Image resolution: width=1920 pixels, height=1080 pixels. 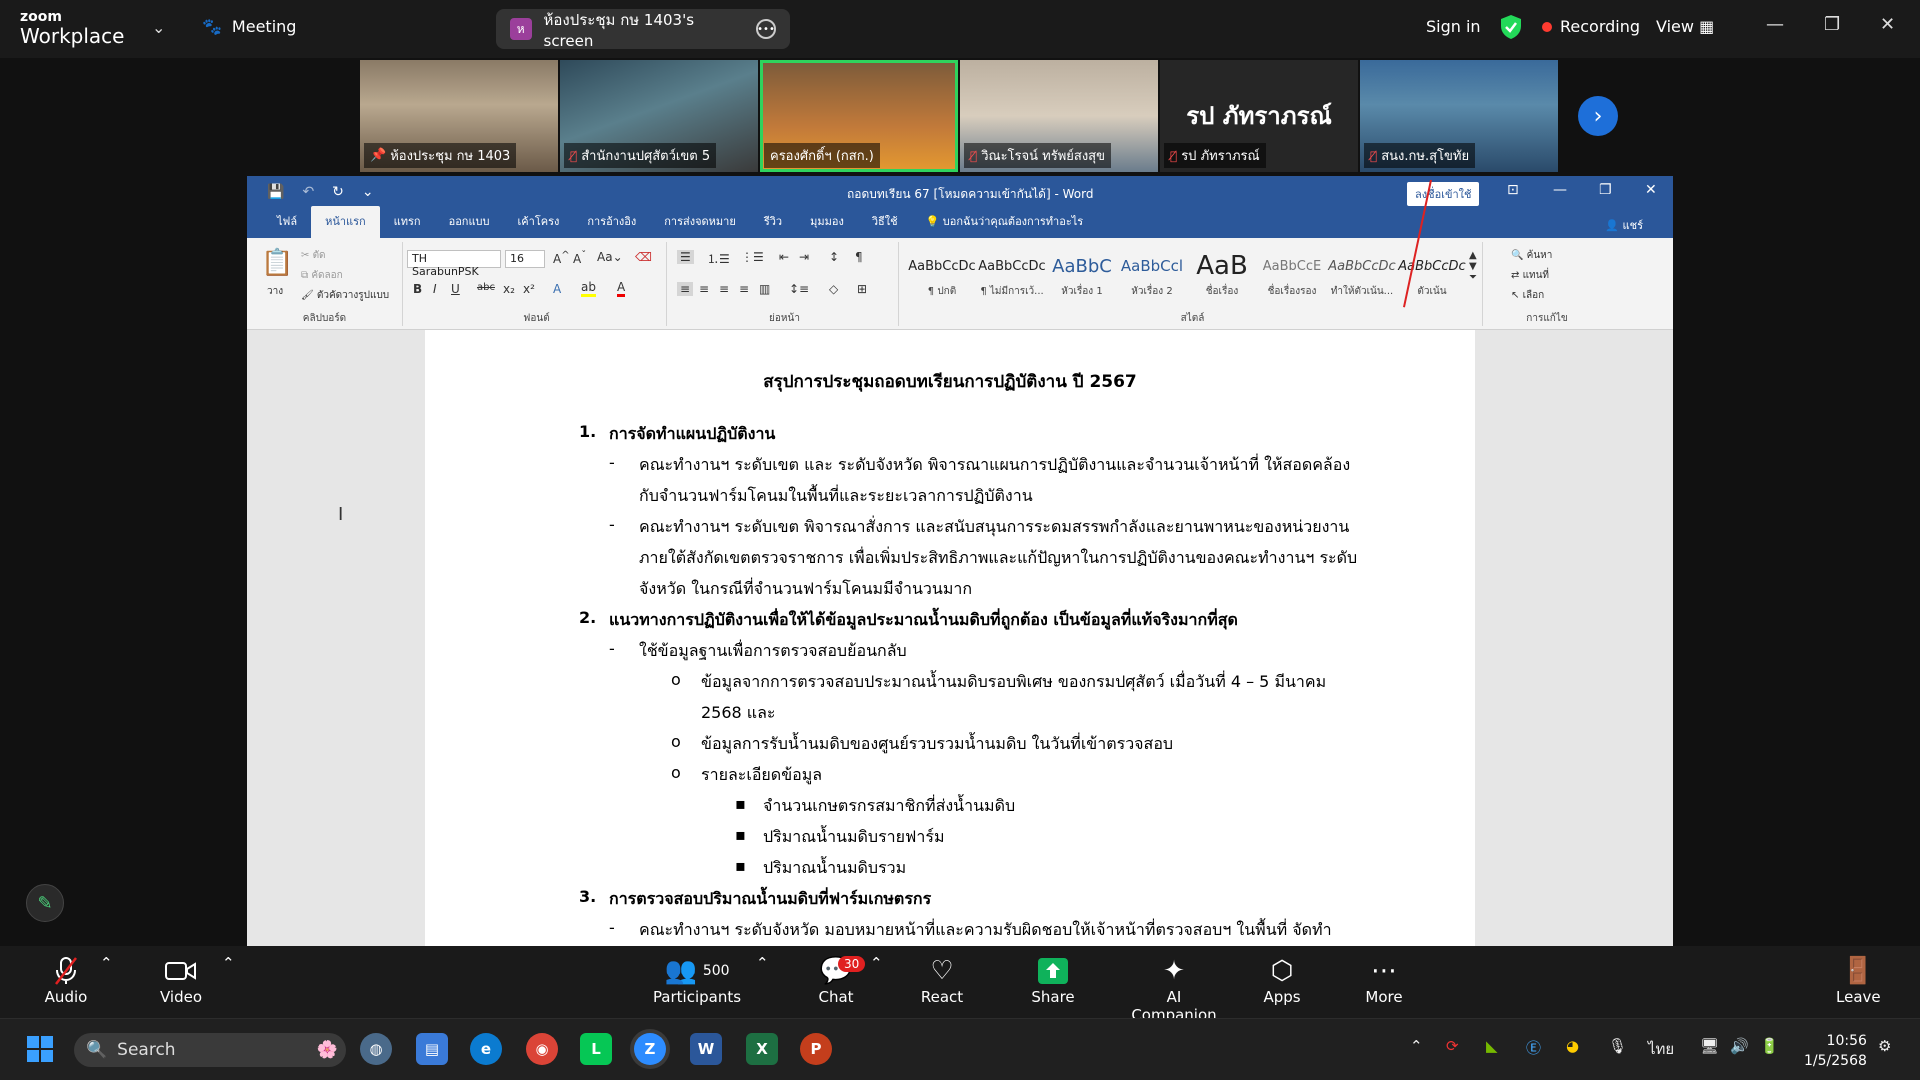 What do you see at coordinates (643, 29) in the screenshot?
I see `screen-share-pill: ห ห้องประชุม กษ 1403's screen •••` at bounding box center [643, 29].